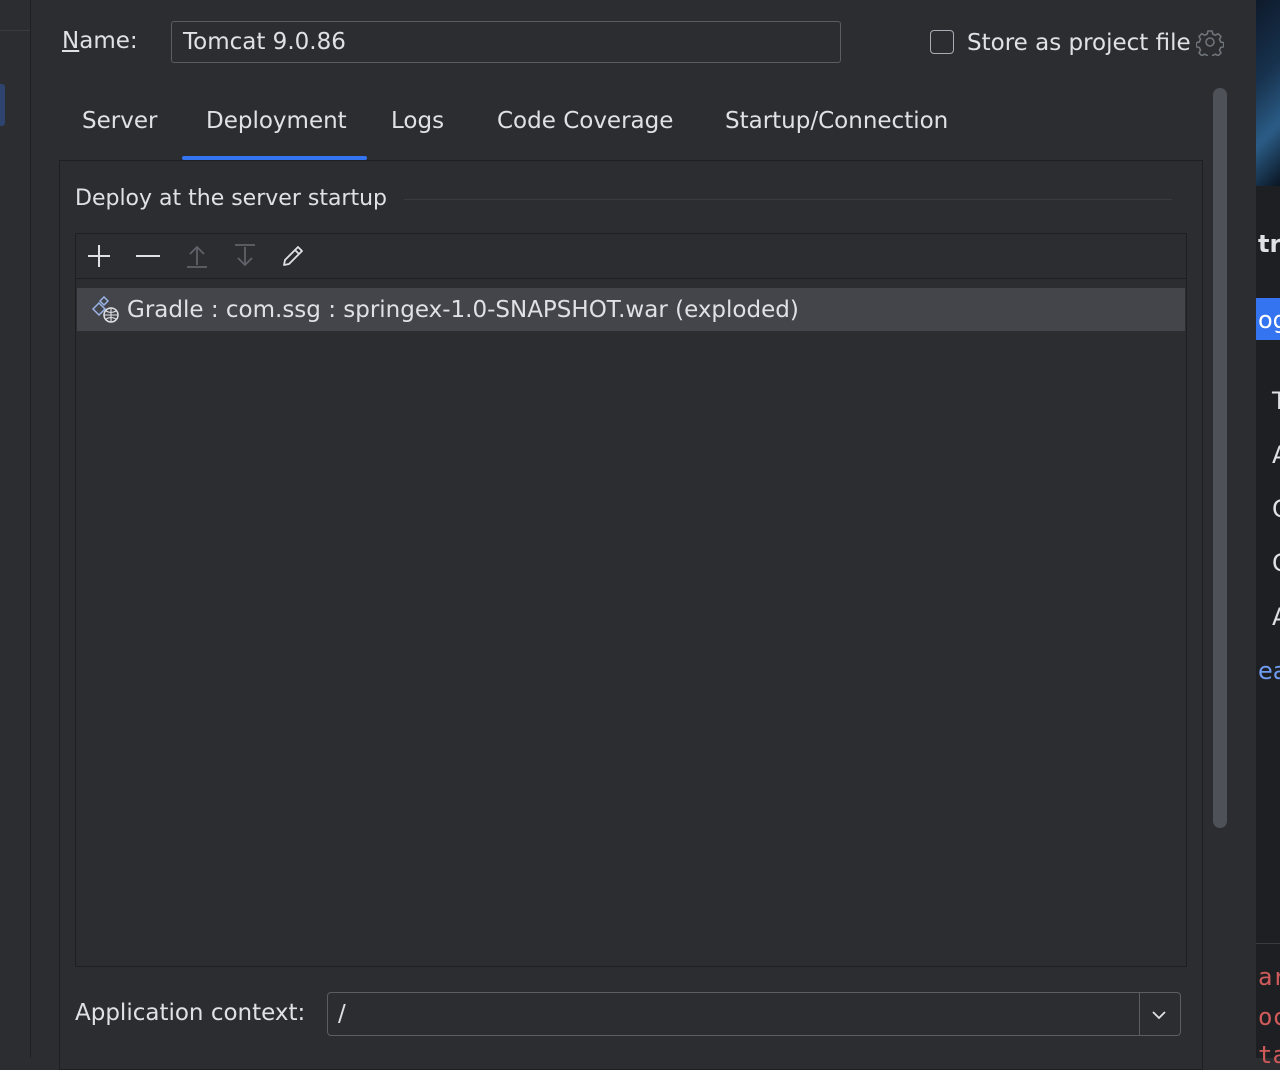 The image size is (1280, 1070). Describe the element at coordinates (1276, 401) in the screenshot. I see `background-text: T` at that location.